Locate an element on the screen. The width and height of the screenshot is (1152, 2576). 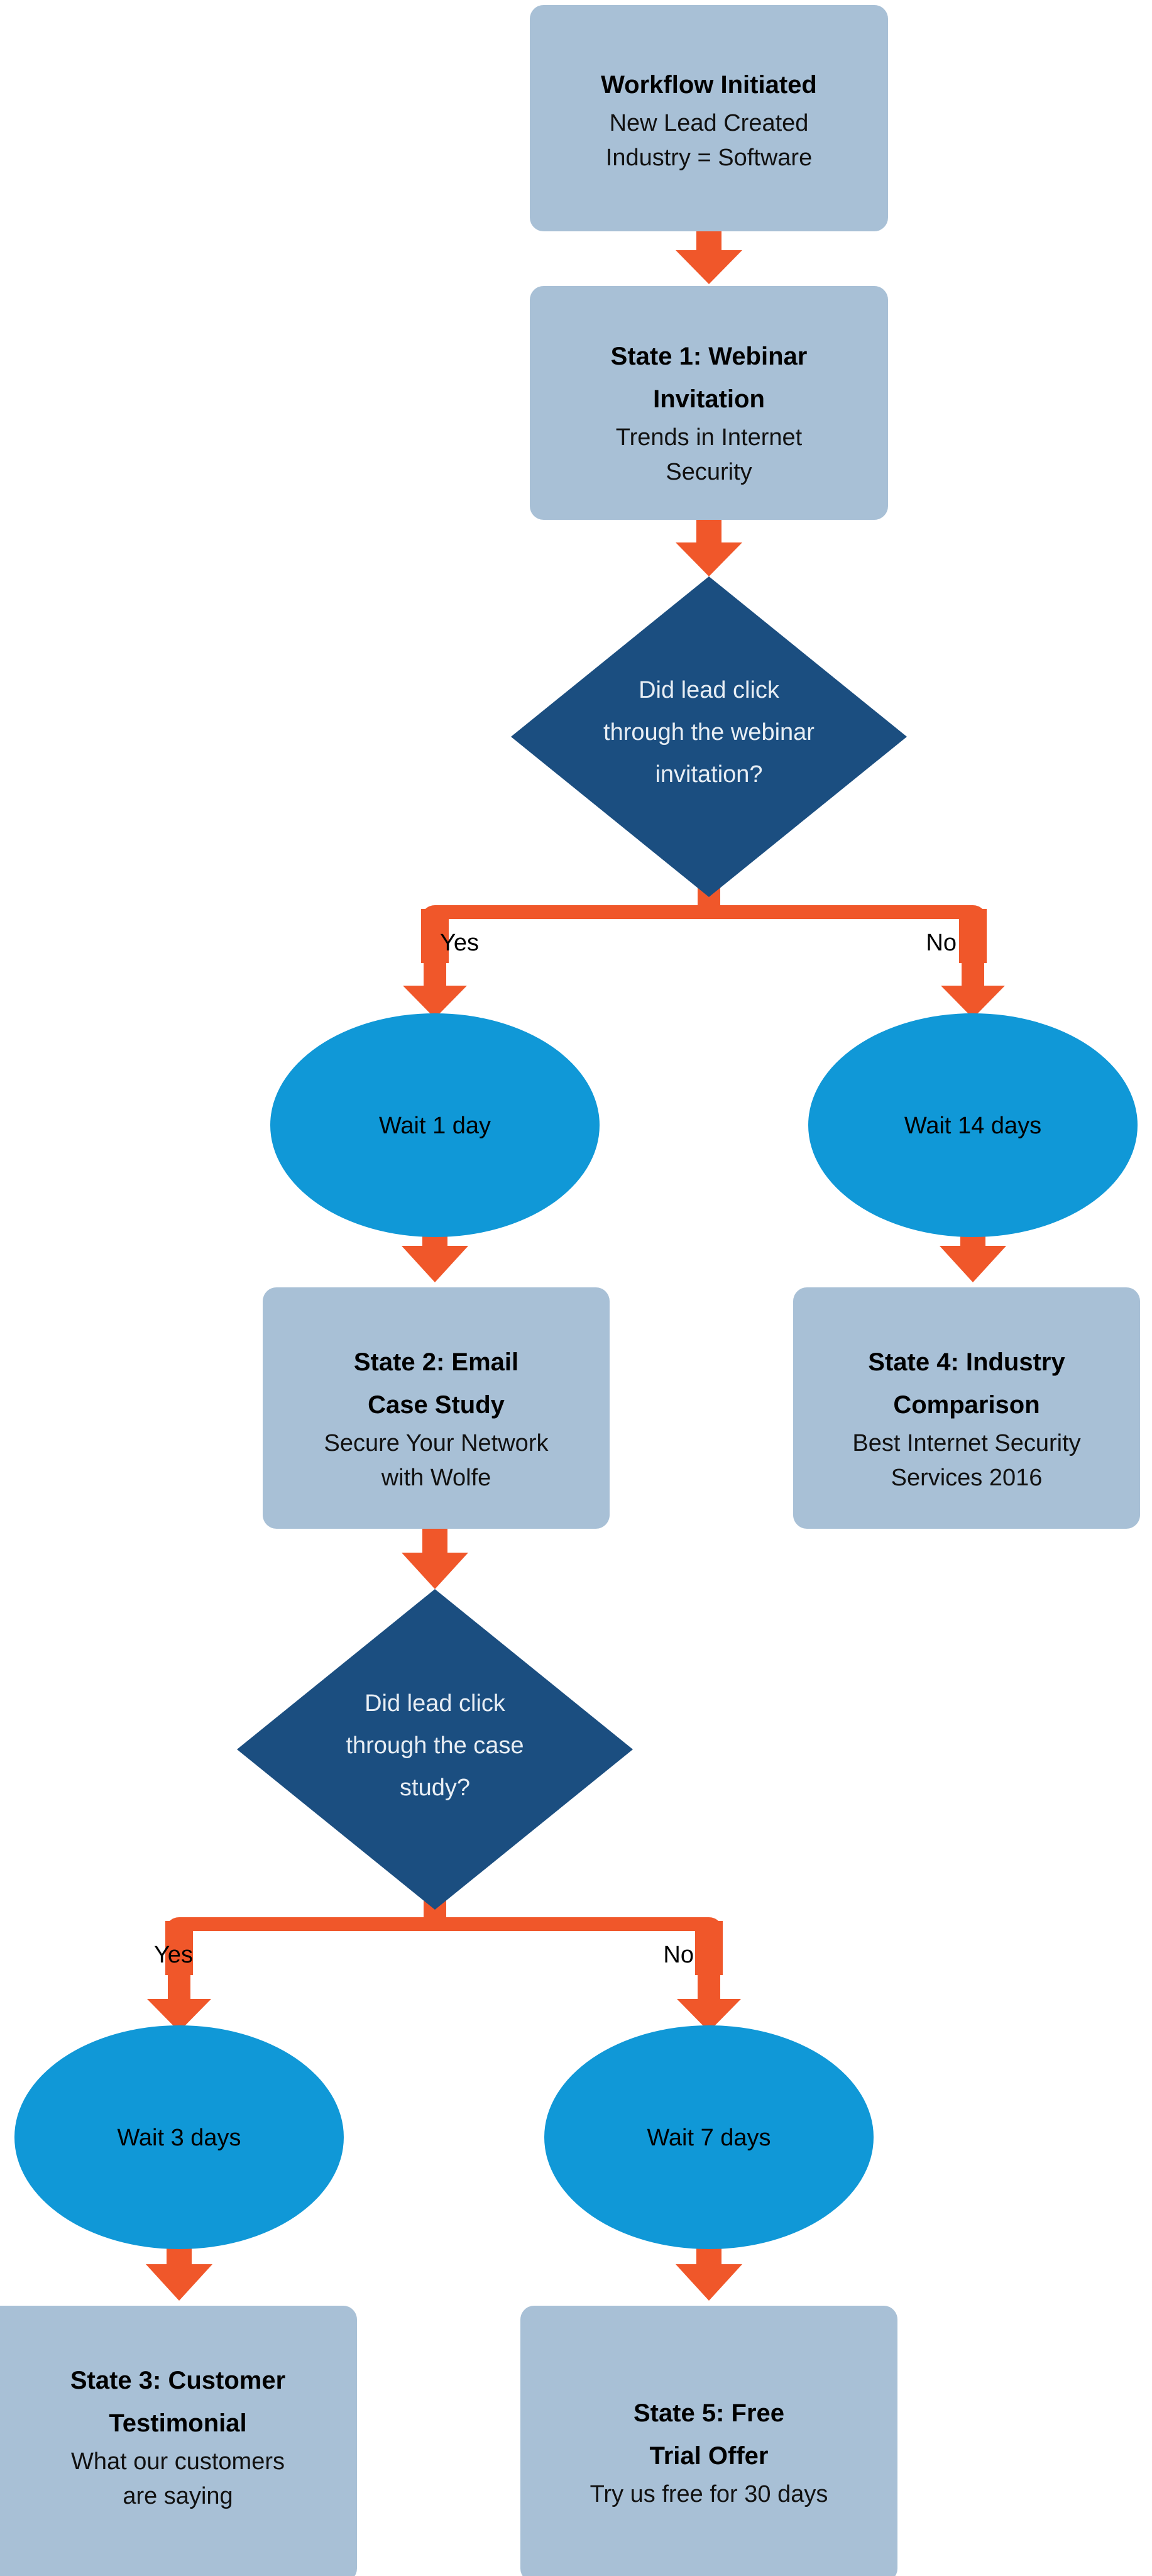
node-state-2-line1: Secure Your Network is located at coordinates (436, 1443).